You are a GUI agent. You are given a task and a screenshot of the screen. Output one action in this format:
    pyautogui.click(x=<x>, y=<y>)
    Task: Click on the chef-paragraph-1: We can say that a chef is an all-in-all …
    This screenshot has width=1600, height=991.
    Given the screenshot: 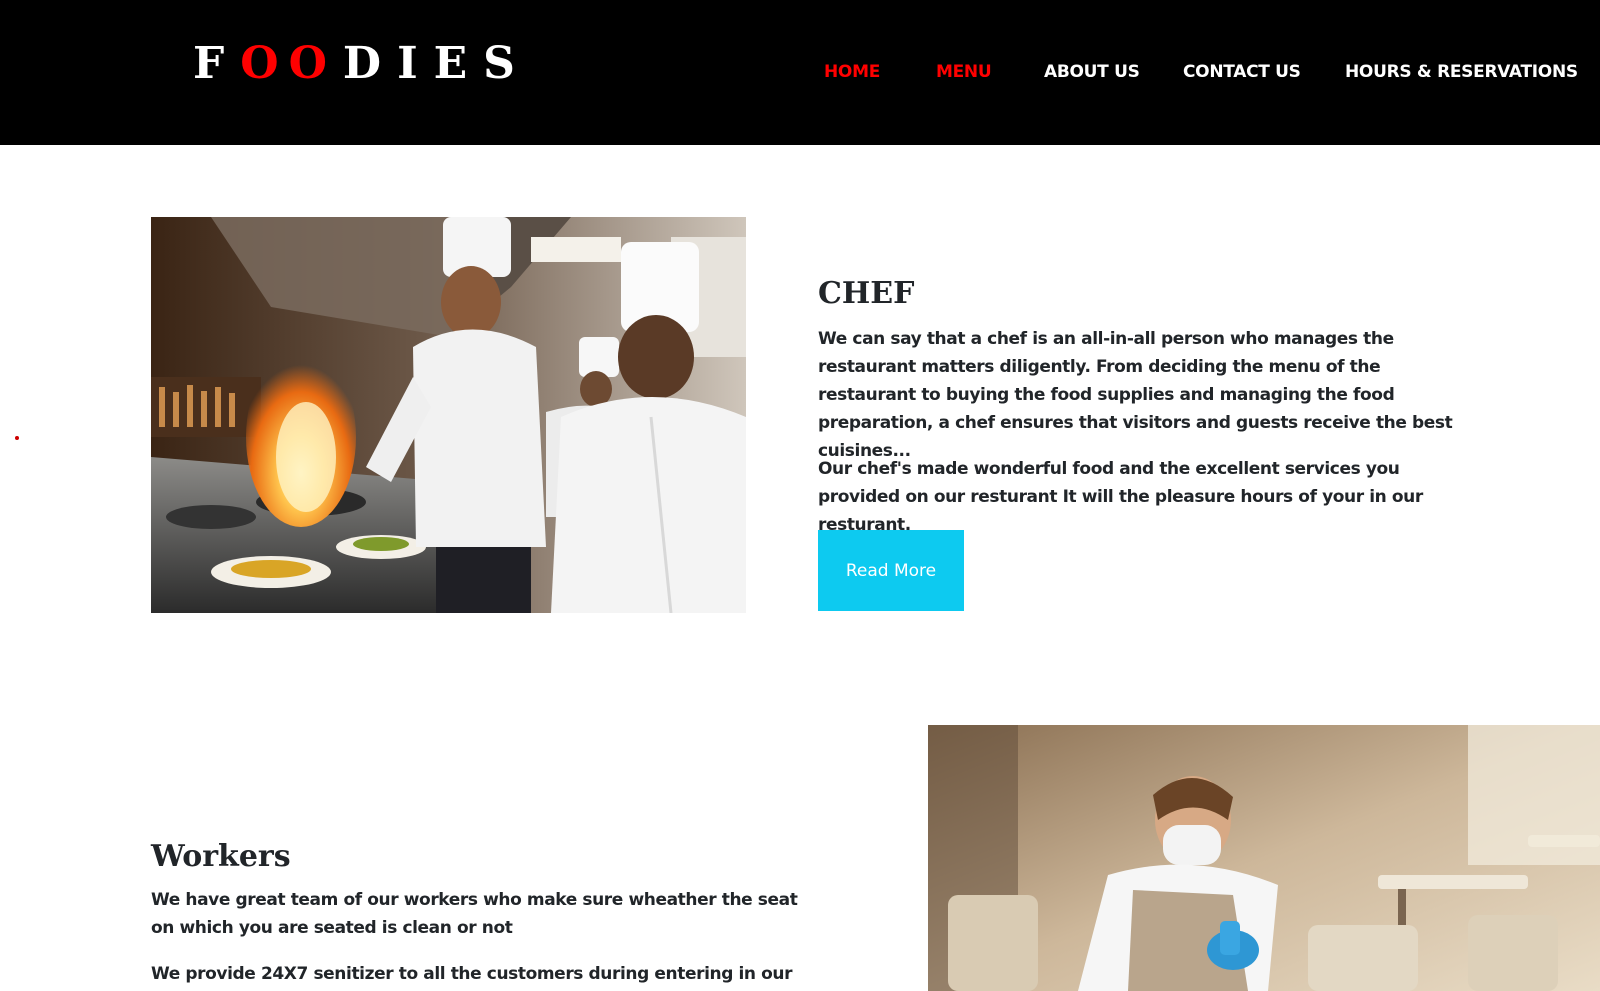 What is the action you would take?
    pyautogui.click(x=1135, y=395)
    